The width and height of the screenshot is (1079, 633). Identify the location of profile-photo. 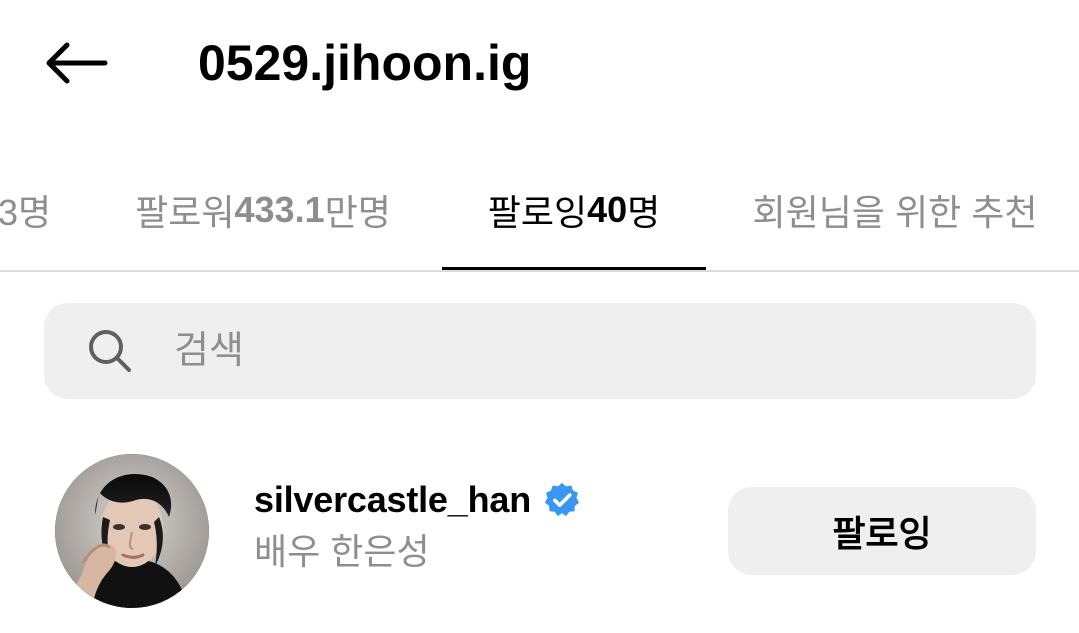
(132, 531).